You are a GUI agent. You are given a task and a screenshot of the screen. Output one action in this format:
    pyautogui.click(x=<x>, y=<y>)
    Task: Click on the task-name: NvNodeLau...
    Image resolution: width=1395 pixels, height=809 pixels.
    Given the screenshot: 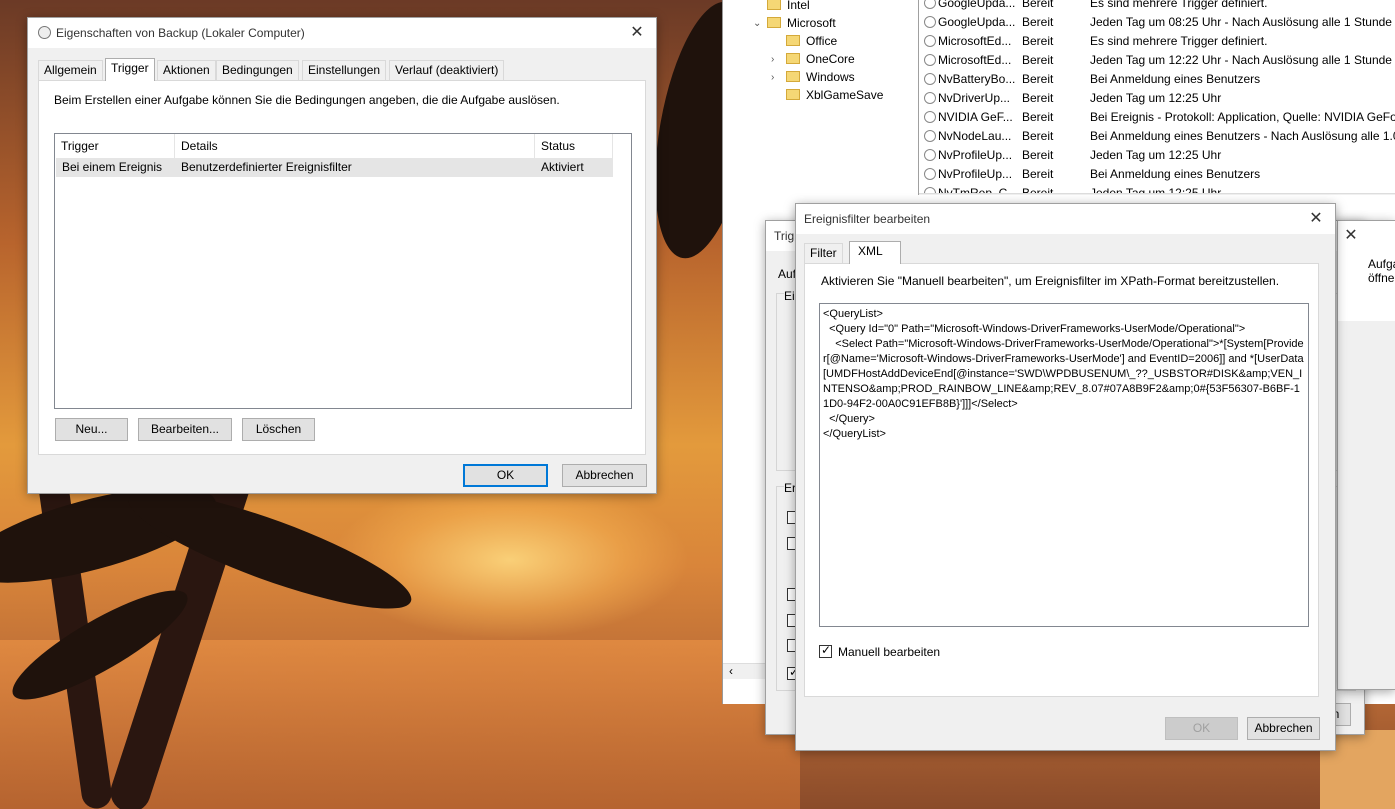 What is the action you would take?
    pyautogui.click(x=975, y=136)
    